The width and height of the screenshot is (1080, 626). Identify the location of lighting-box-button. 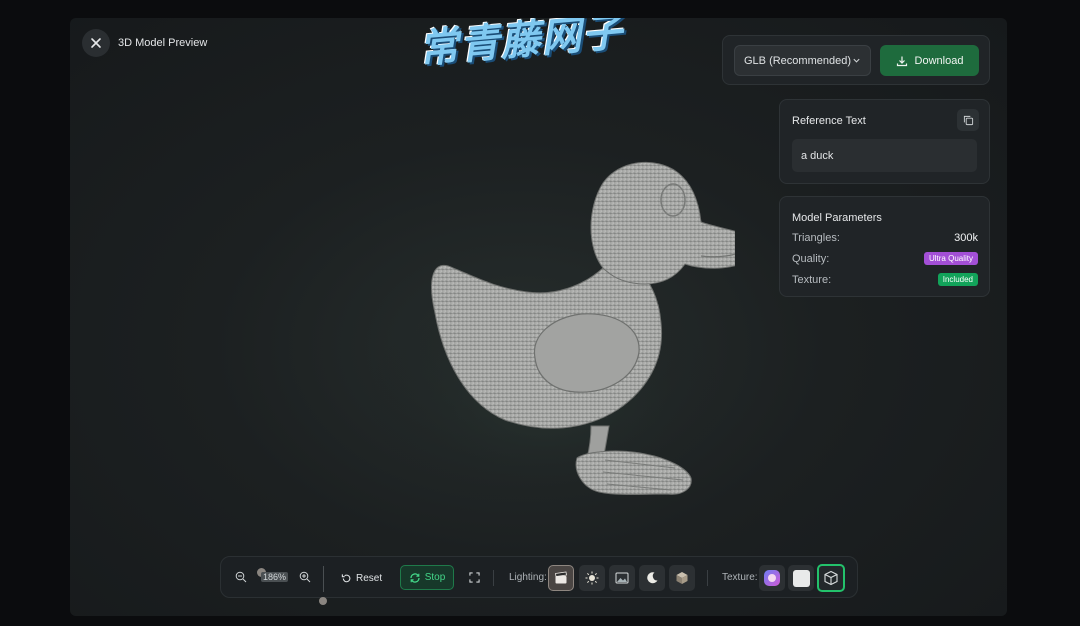
(682, 578).